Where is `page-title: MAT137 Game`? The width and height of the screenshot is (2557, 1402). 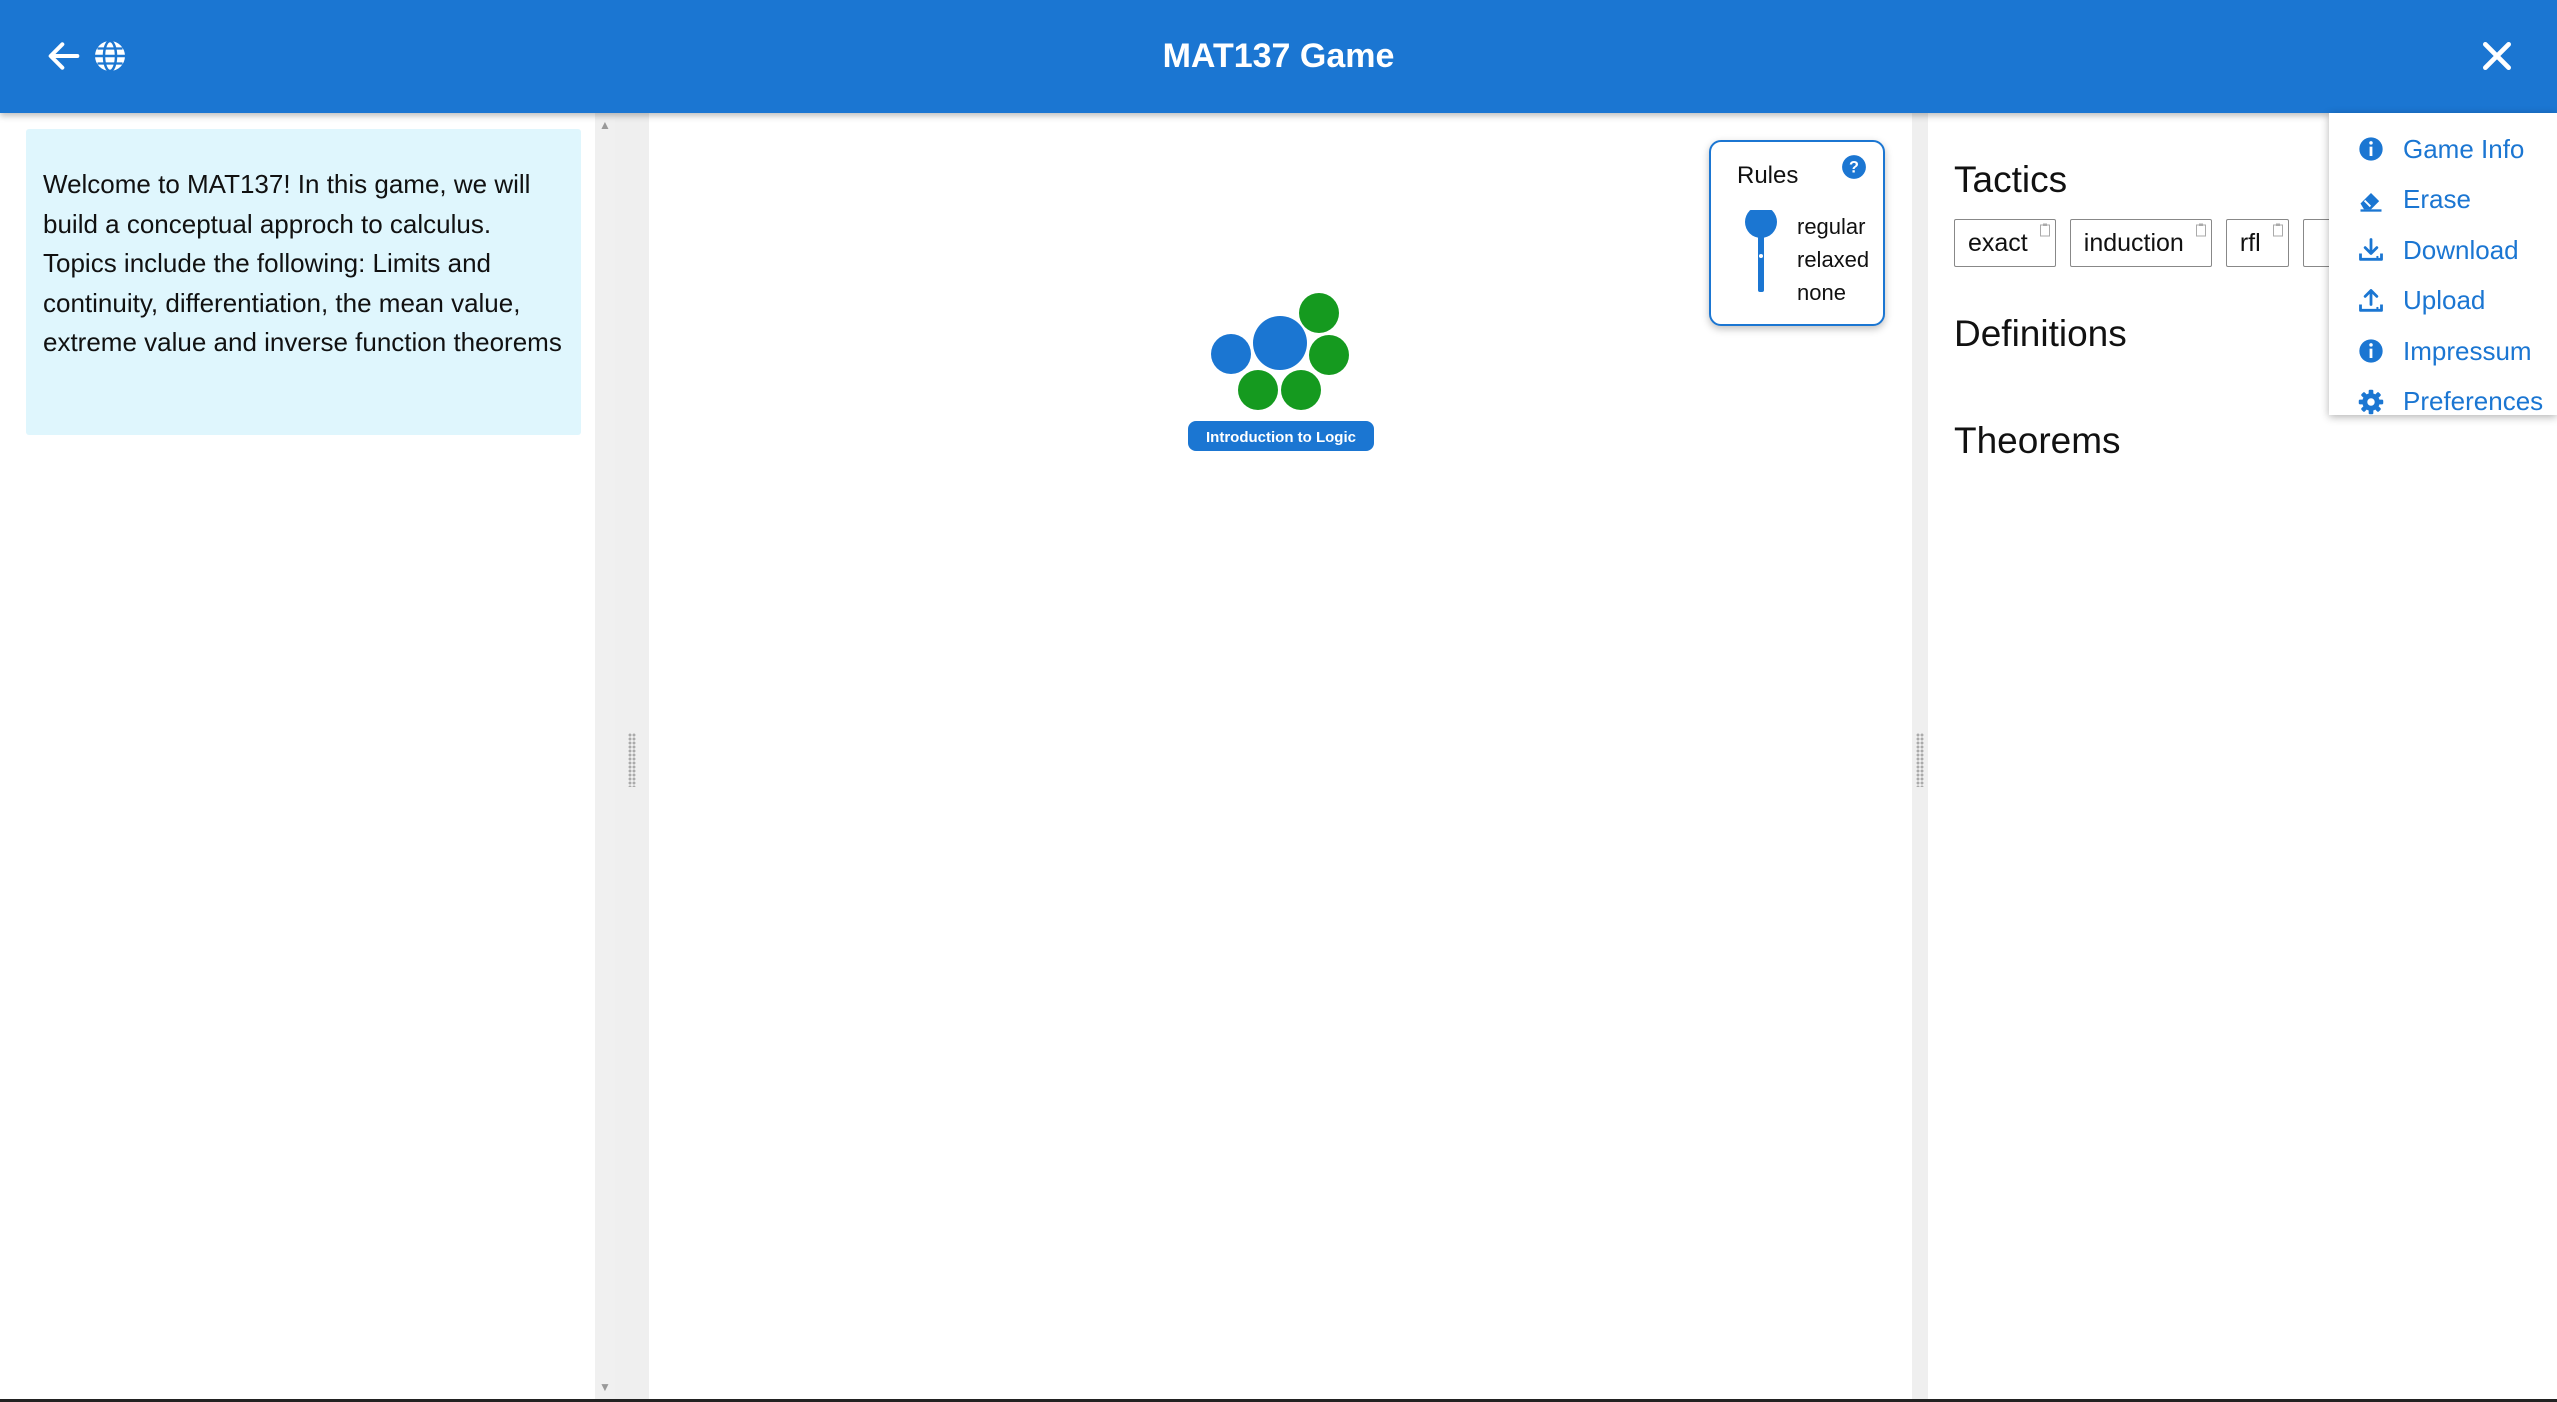
page-title: MAT137 Game is located at coordinates (1278, 56).